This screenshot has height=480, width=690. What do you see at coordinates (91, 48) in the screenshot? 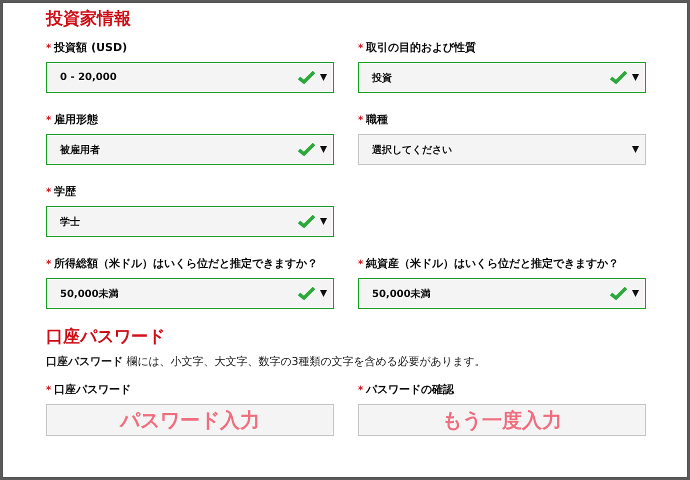
I see `field-label: 投資額 (USD)` at bounding box center [91, 48].